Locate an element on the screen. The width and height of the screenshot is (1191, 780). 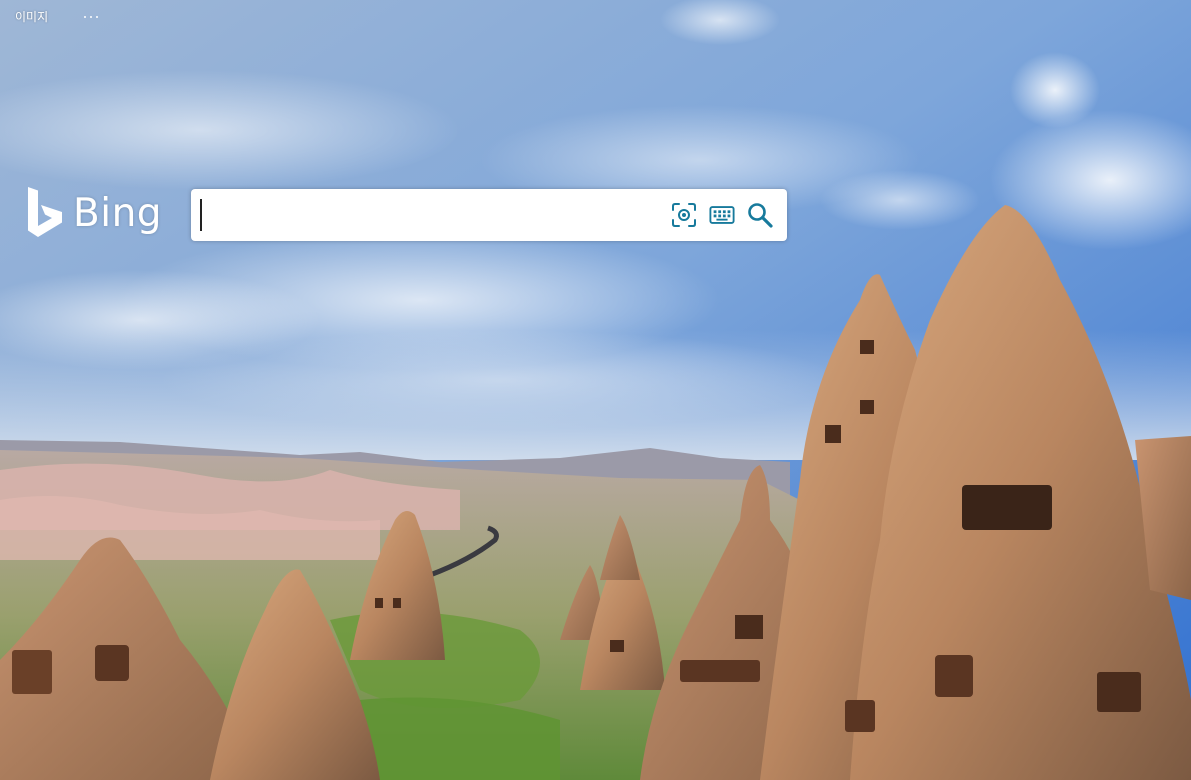
visual-search-icon is located at coordinates (684, 215).